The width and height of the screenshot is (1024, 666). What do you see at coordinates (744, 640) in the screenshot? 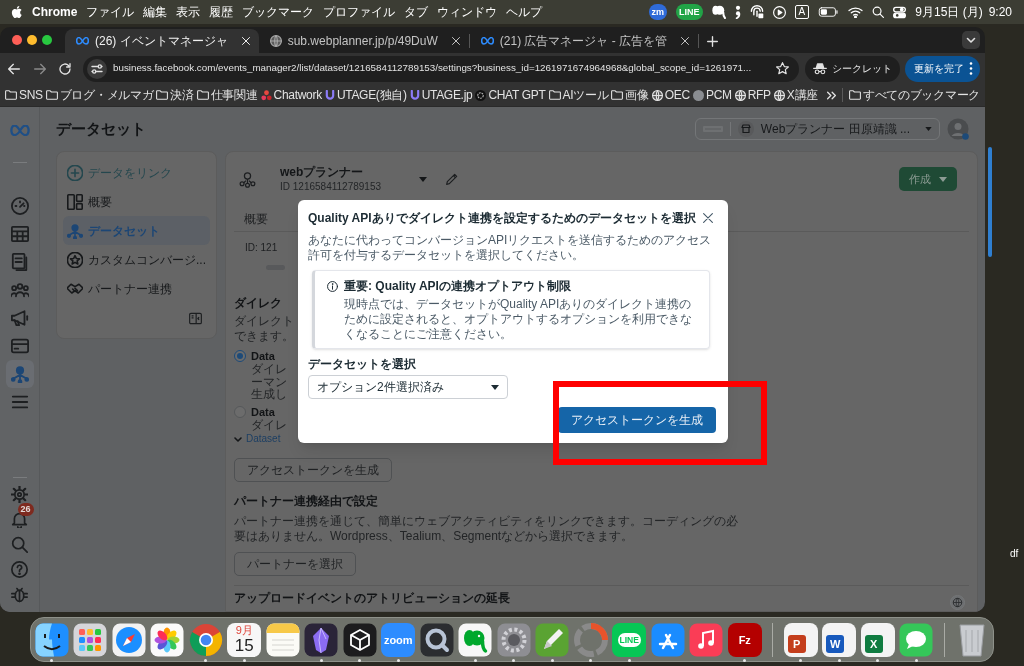
I see `app-tile: Fz` at bounding box center [744, 640].